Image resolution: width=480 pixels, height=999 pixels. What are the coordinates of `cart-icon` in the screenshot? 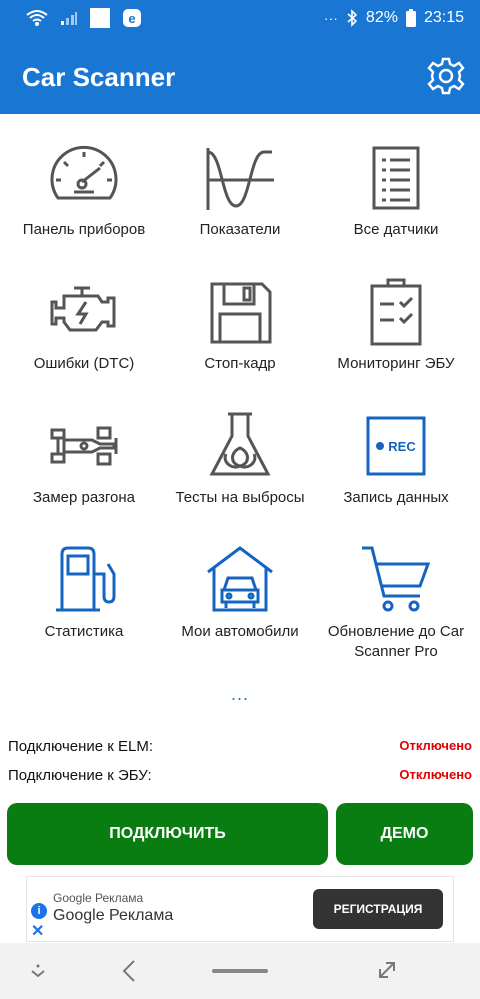 It's located at (396, 579).